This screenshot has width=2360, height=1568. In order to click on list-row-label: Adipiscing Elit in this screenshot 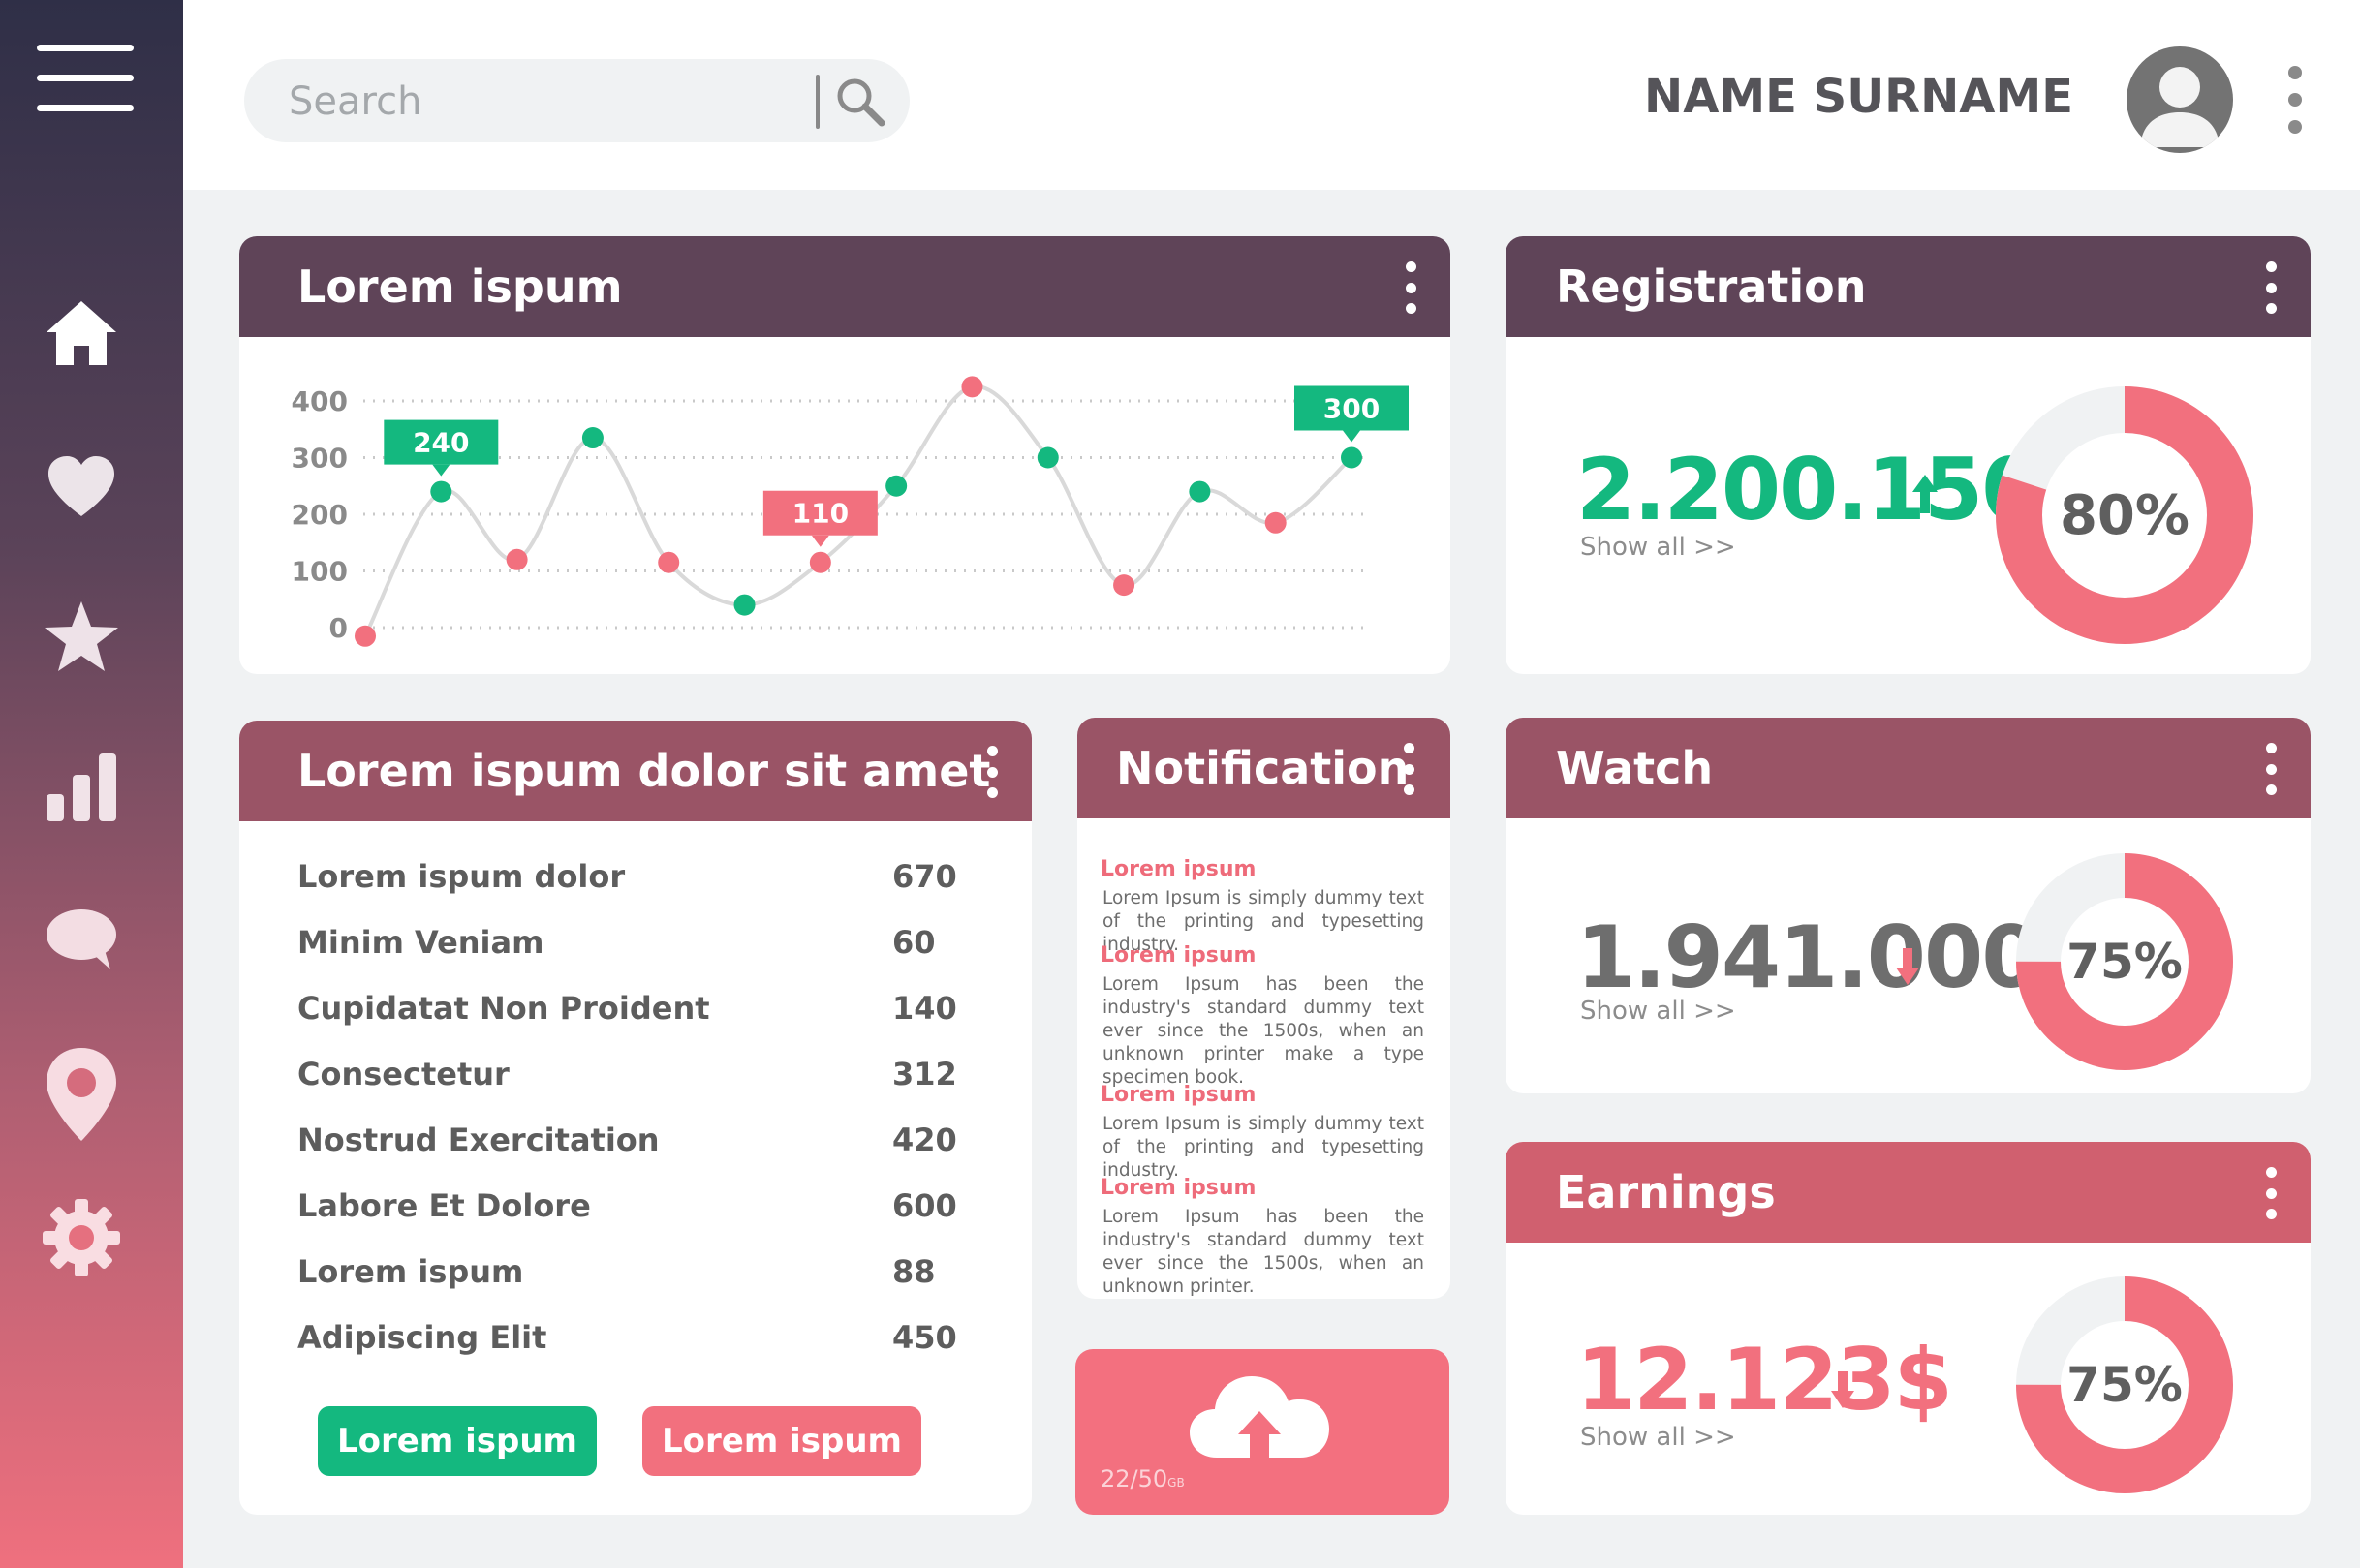, I will do `click(422, 1337)`.